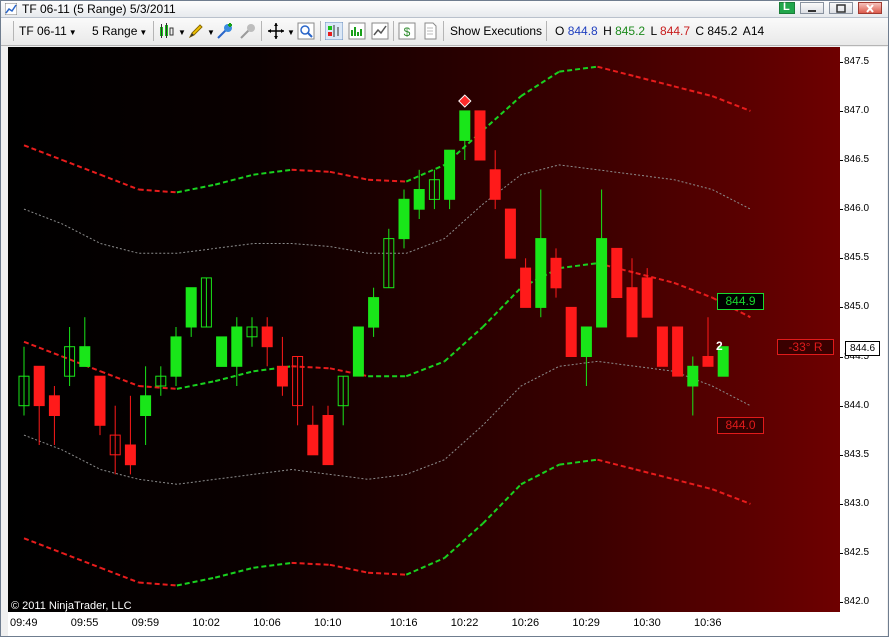 The height and width of the screenshot is (637, 889). Describe the element at coordinates (84, 623) in the screenshot. I see `time-tick-label: 09:55` at that location.